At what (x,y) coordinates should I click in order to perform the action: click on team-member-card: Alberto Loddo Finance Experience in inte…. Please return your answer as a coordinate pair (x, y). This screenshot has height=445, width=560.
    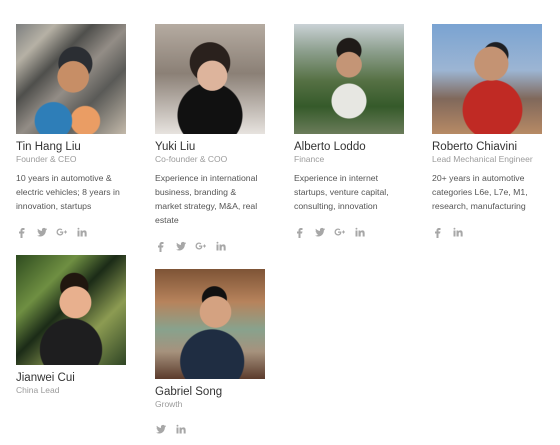
    Looking at the image, I should click on (349, 131).